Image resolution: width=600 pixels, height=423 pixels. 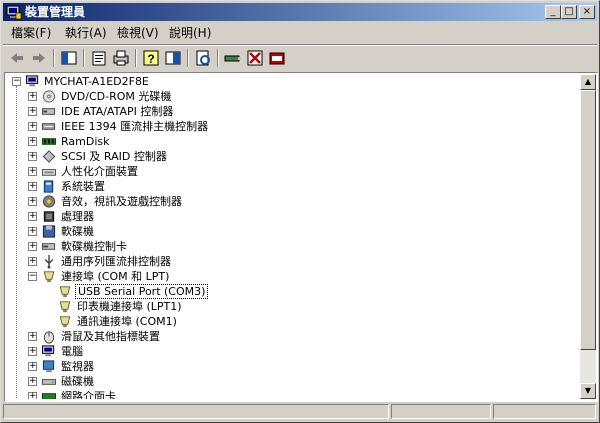 I want to click on tree-item: + 音效，視訊及遊戲控制器, so click(x=291, y=201).